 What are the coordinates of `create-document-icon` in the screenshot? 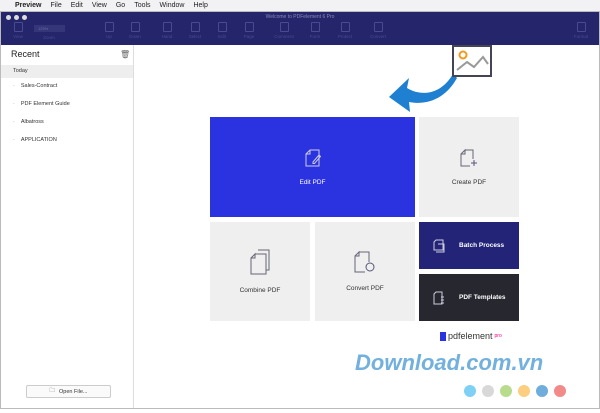 It's located at (468, 157).